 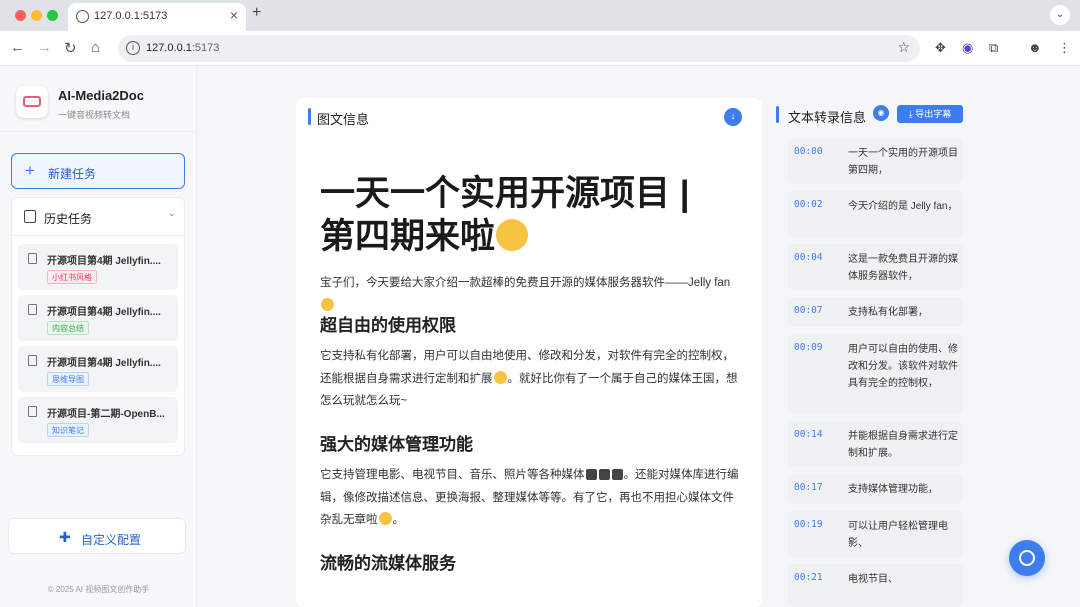 I want to click on forward-arrow-icon: →, so click(x=44, y=47).